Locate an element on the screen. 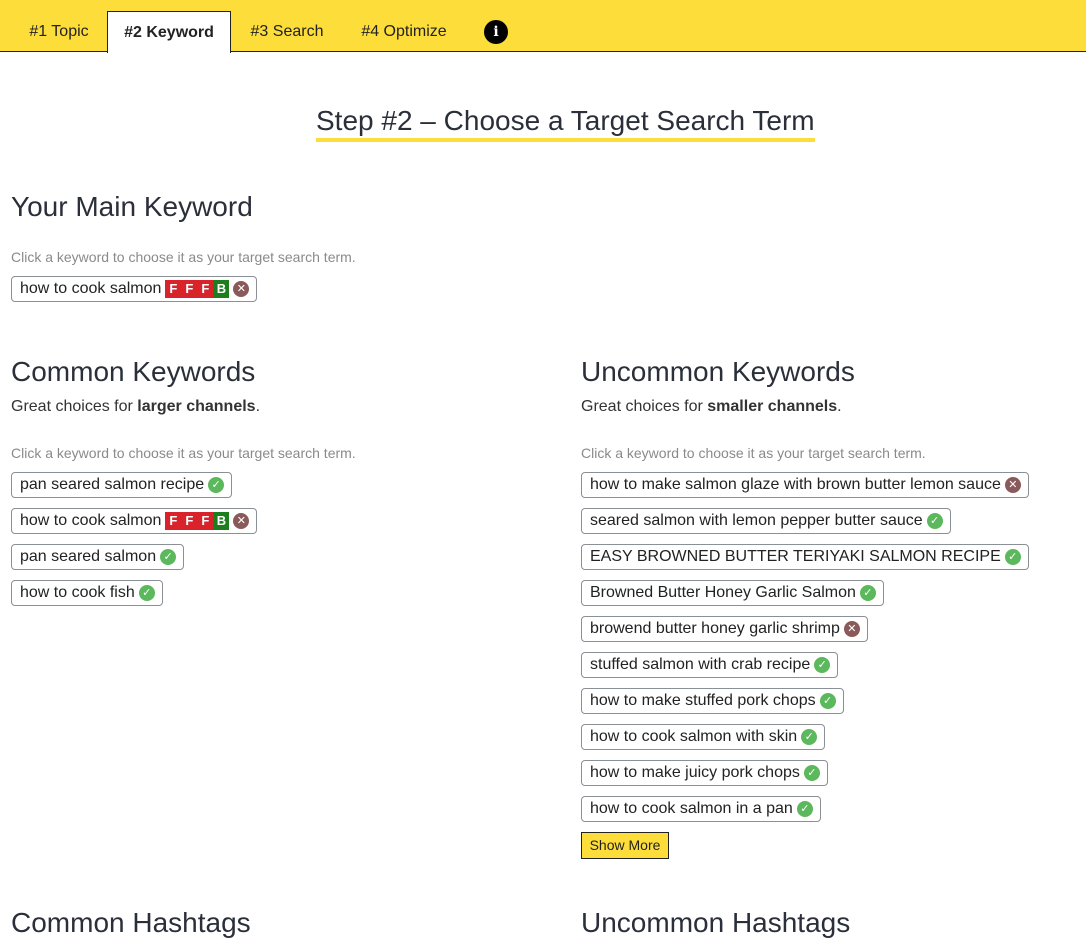 The height and width of the screenshot is (943, 1086). common-keywords-heading: Common Keywords is located at coordinates (133, 371).